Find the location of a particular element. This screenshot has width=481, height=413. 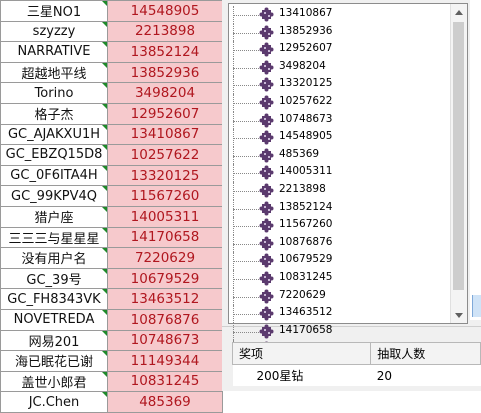

player-id-cell: 13852124 is located at coordinates (165, 52).